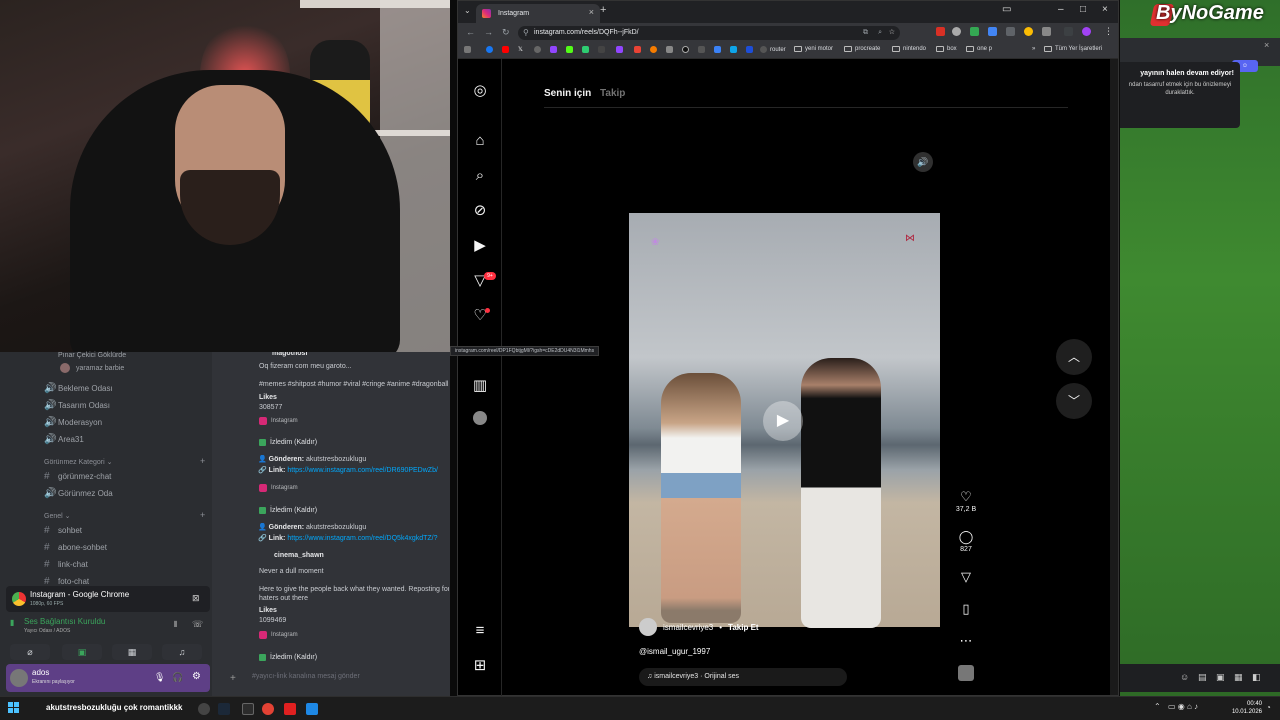  I want to click on bookmark-folder-yeni-motor: yeni motor, so click(813, 49).